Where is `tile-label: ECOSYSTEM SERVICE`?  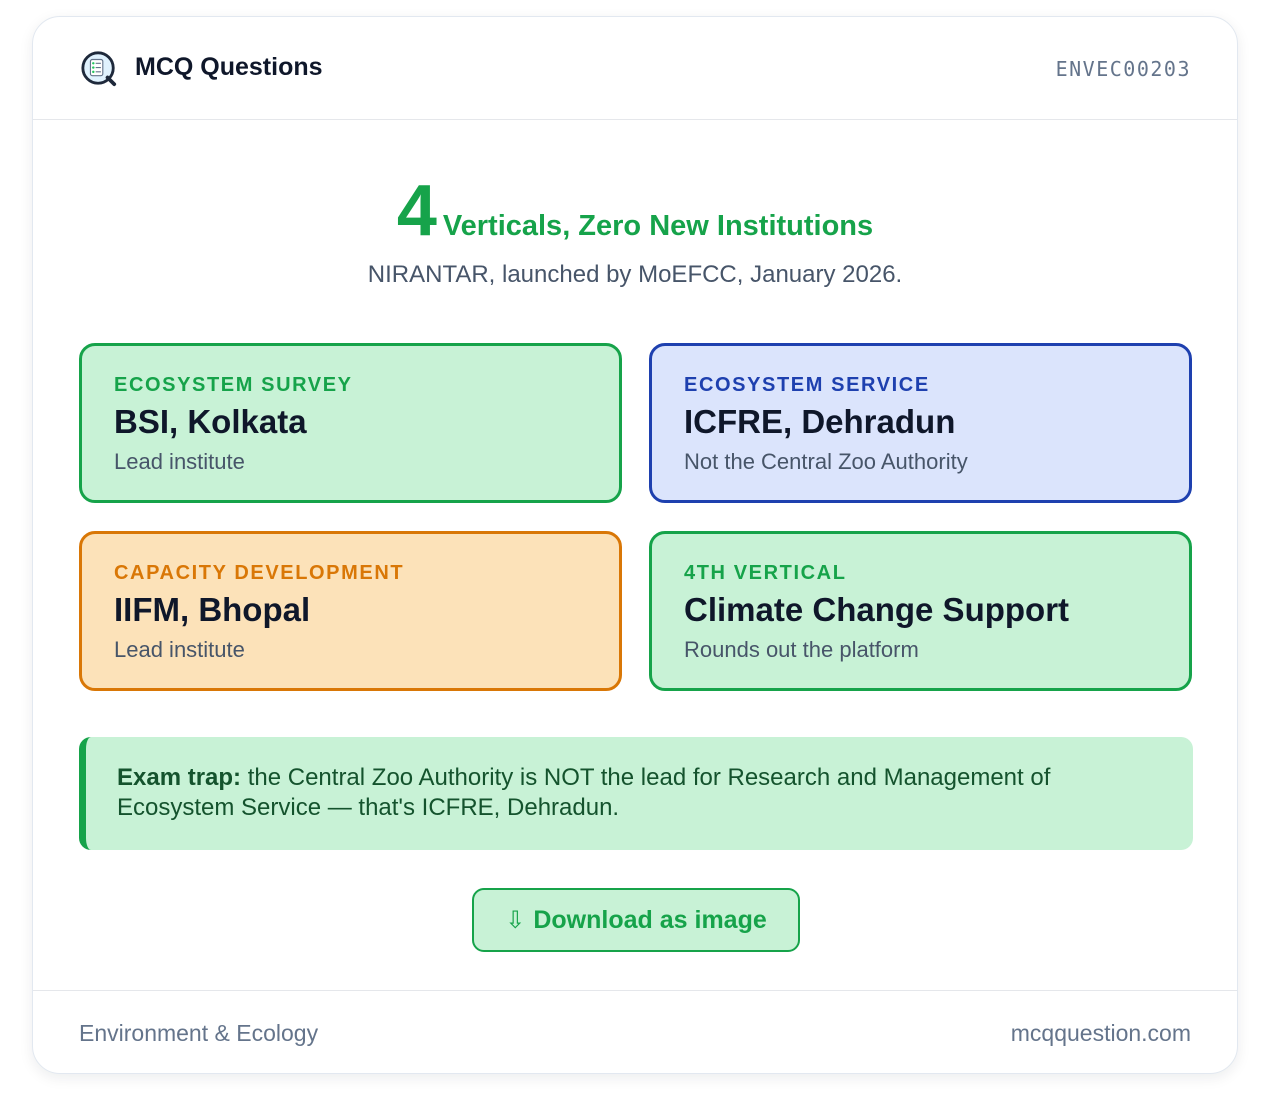
tile-label: ECOSYSTEM SERVICE is located at coordinates (807, 385).